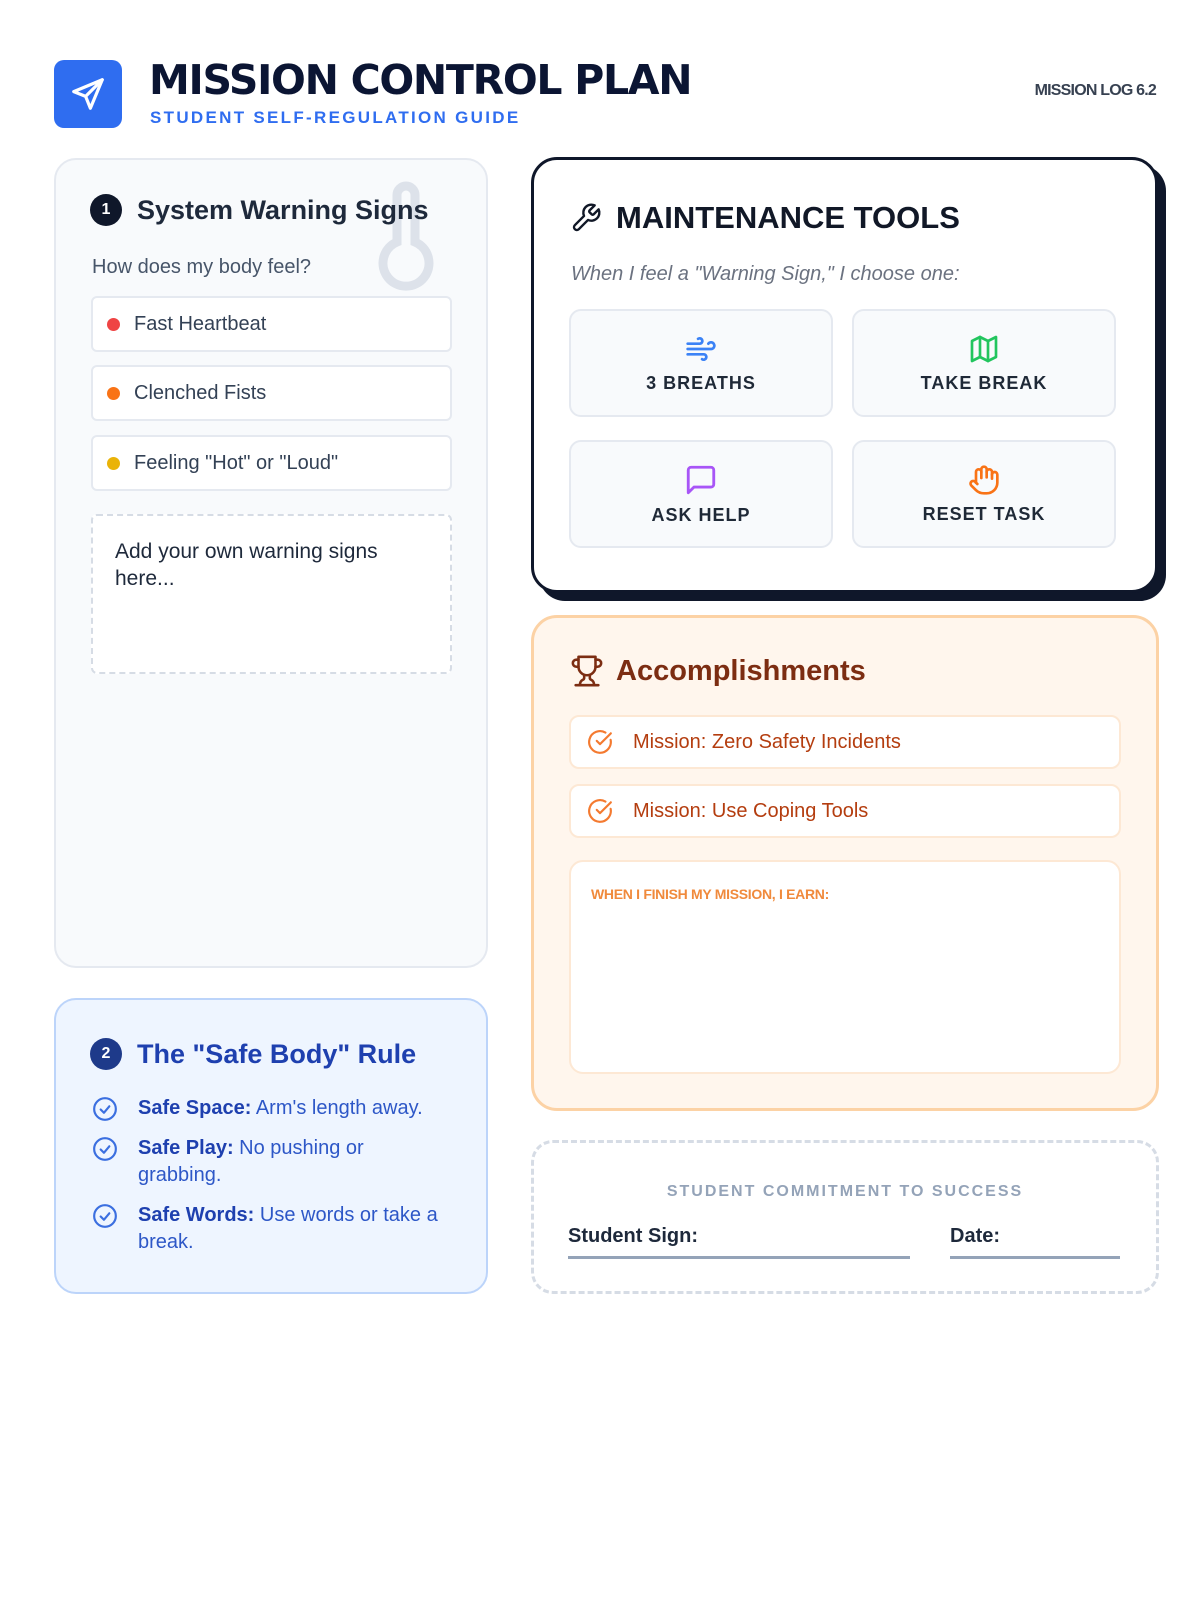  Describe the element at coordinates (767, 741) in the screenshot. I see `accomplishment-label: Mission: Zero Safety Incidents` at that location.